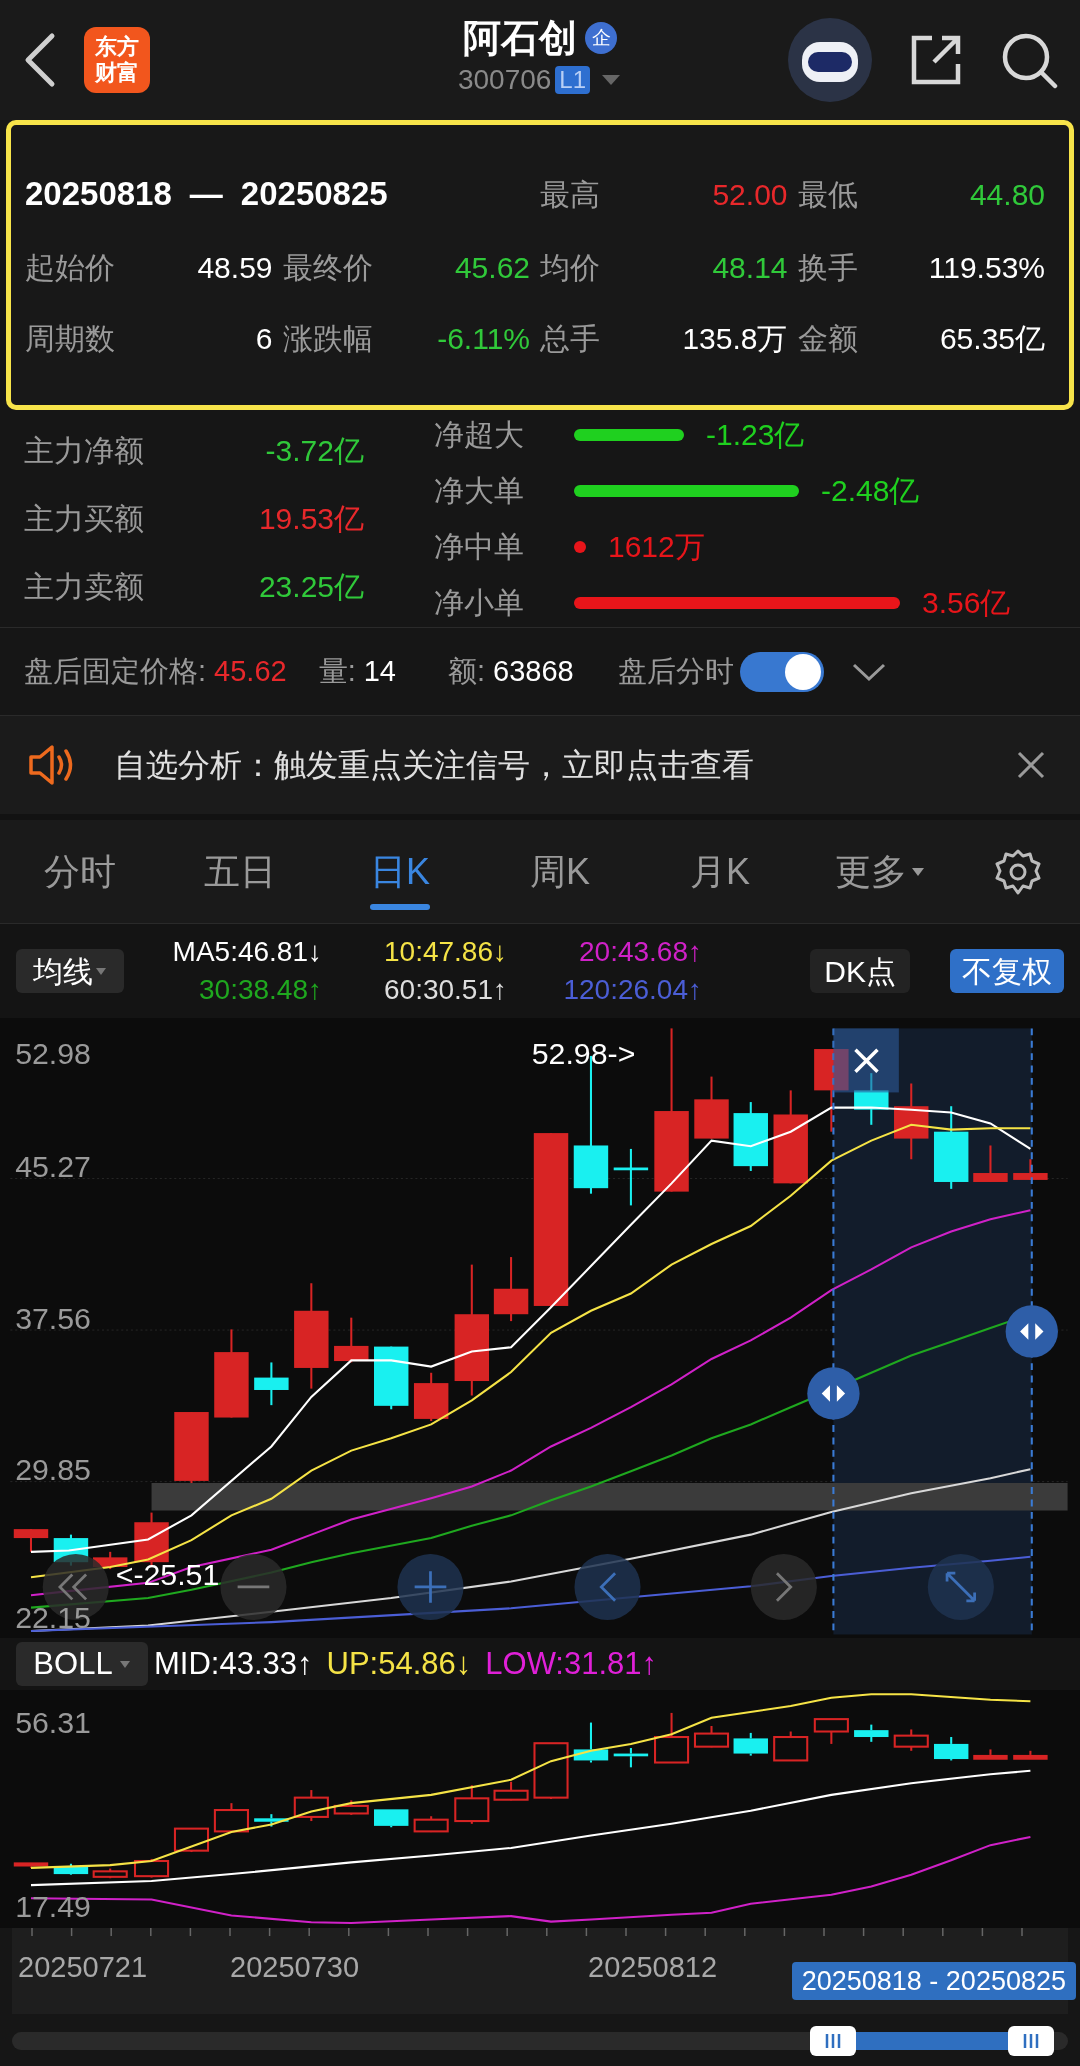 The width and height of the screenshot is (1080, 2066). What do you see at coordinates (479, 603) in the screenshot?
I see `order-label: 净小单` at bounding box center [479, 603].